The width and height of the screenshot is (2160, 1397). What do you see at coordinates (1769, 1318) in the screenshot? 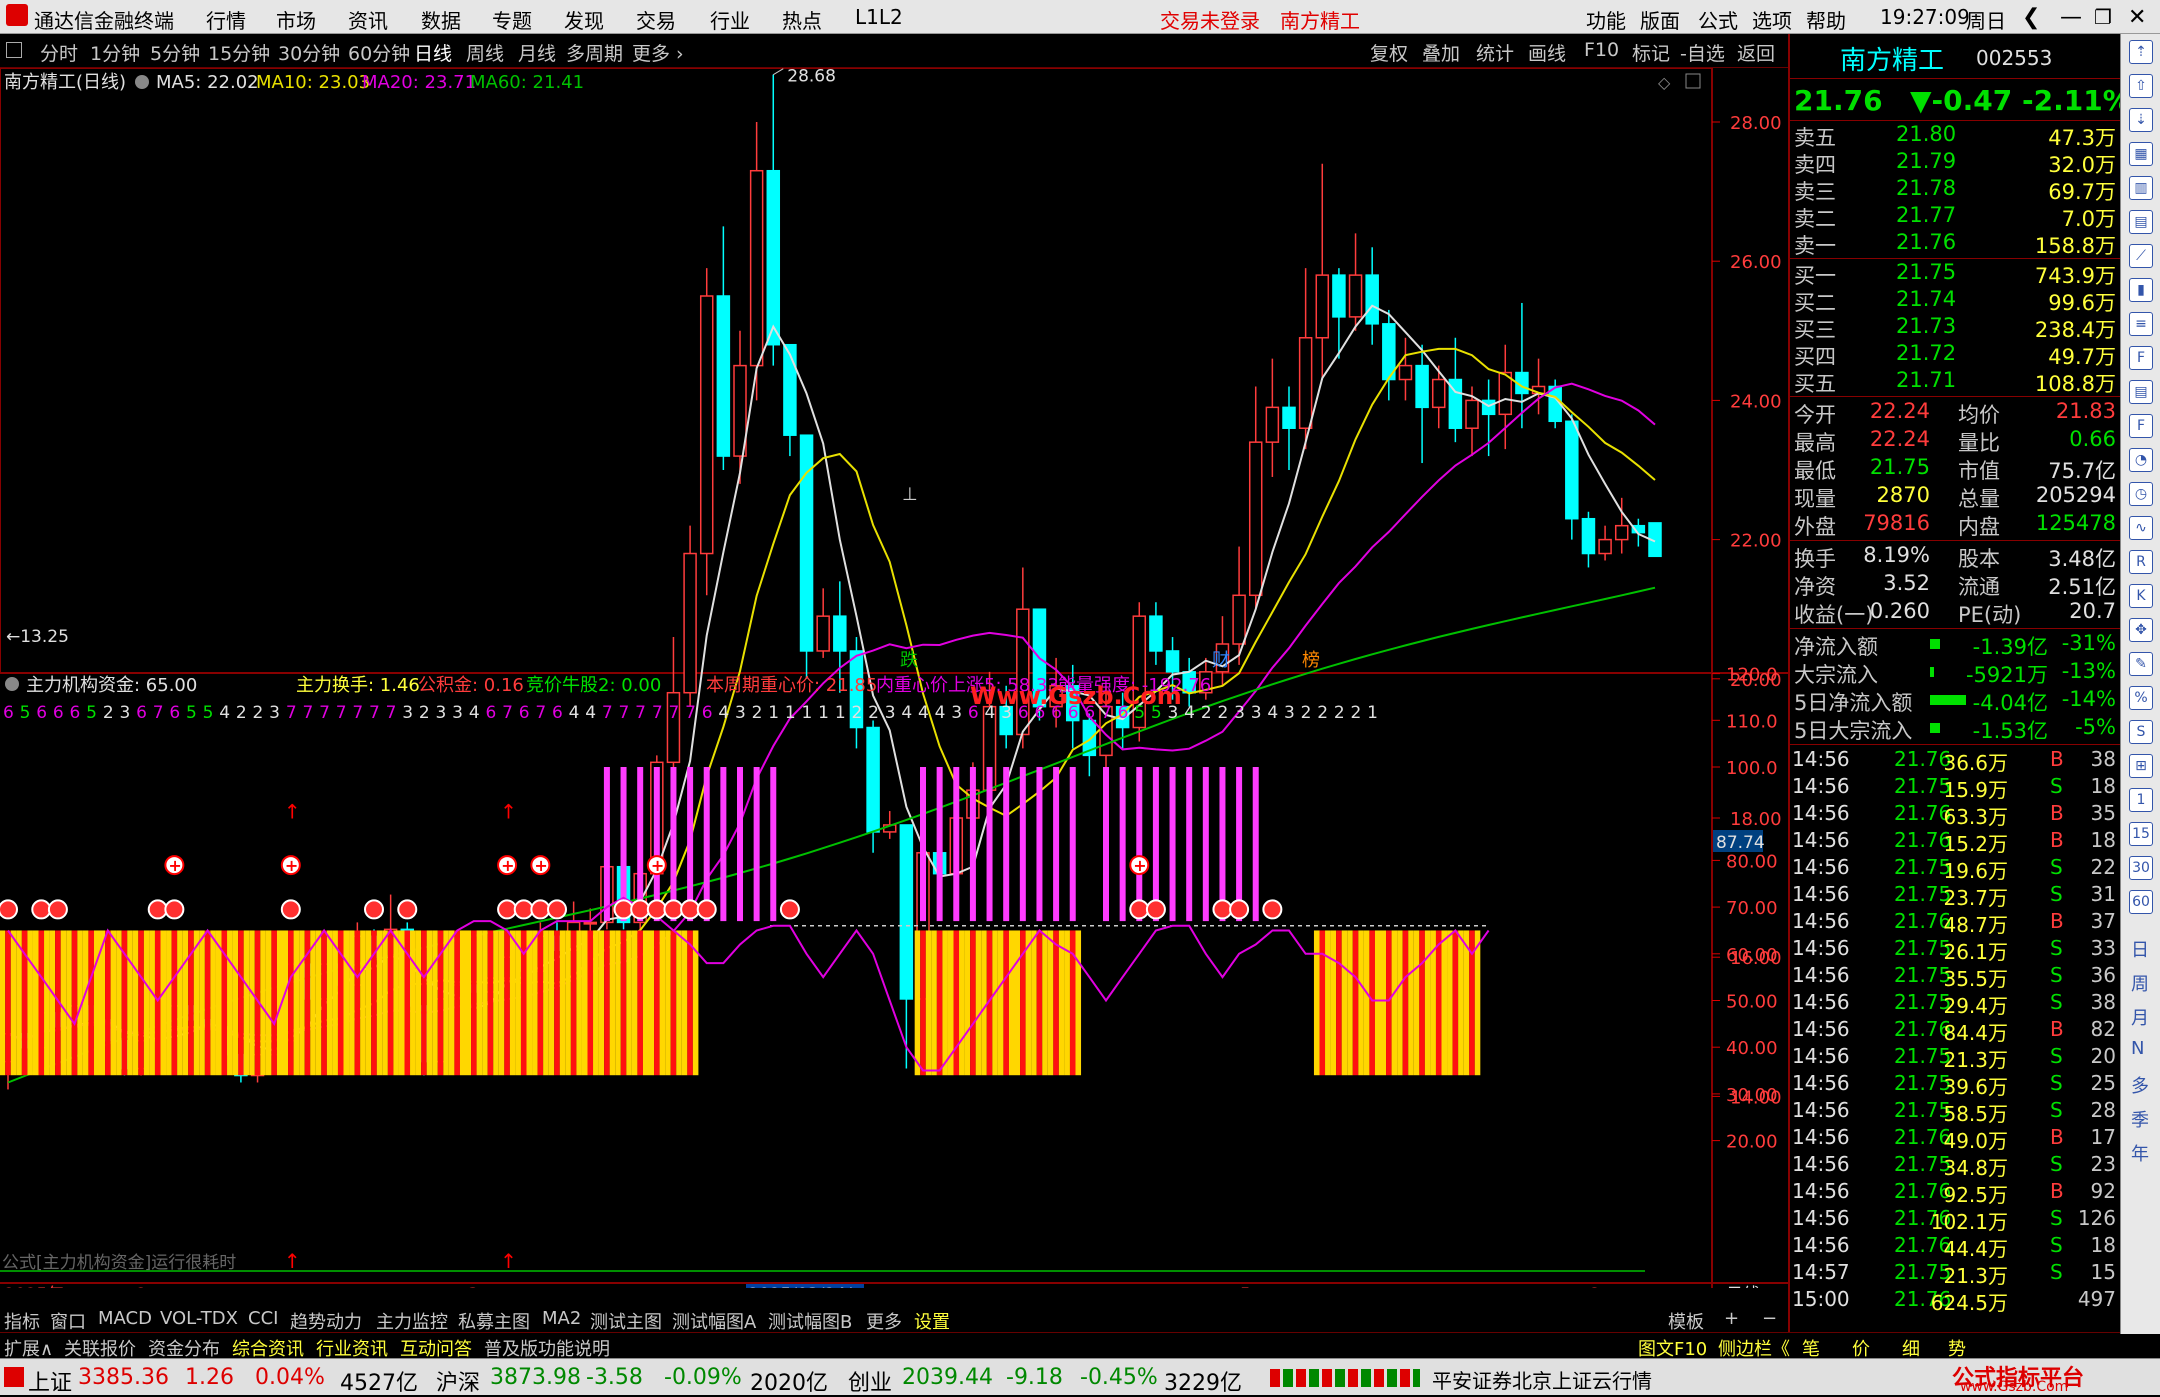
I see `remove-icon: −` at bounding box center [1769, 1318].